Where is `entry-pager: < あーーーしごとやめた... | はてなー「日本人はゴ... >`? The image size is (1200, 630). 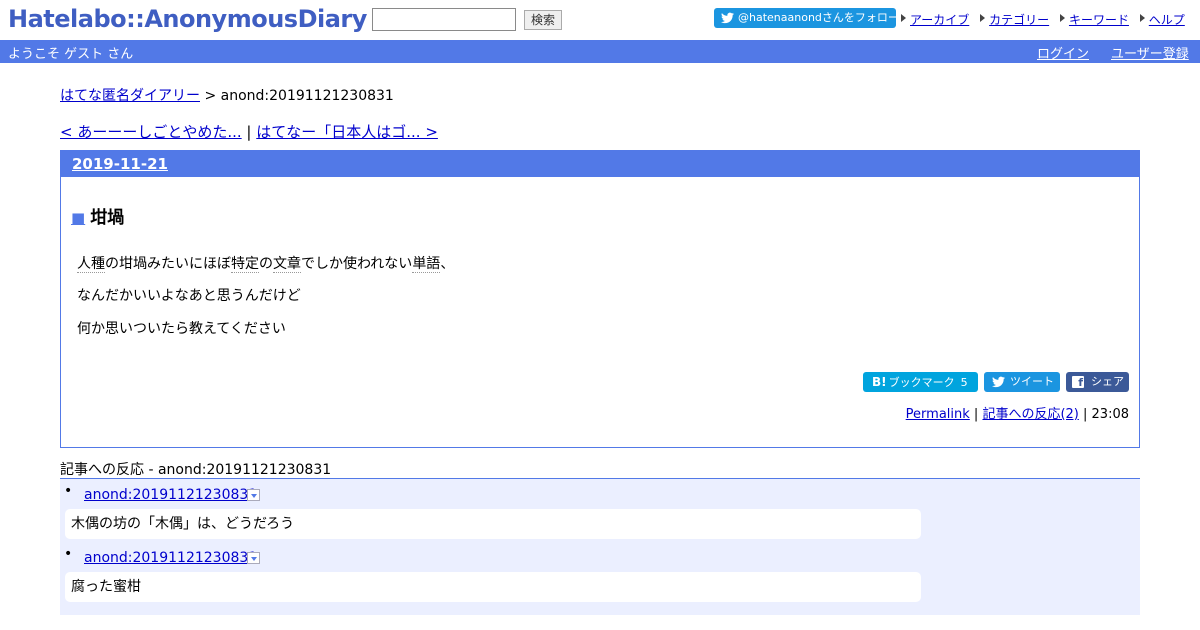
entry-pager: < あーーーしごとやめた... | はてなー「日本人はゴ... > is located at coordinates (249, 131).